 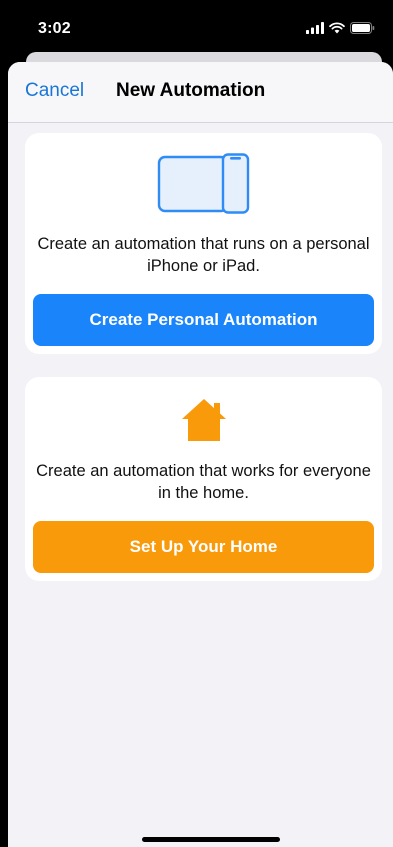 What do you see at coordinates (337, 28) in the screenshot?
I see `wifi-icon` at bounding box center [337, 28].